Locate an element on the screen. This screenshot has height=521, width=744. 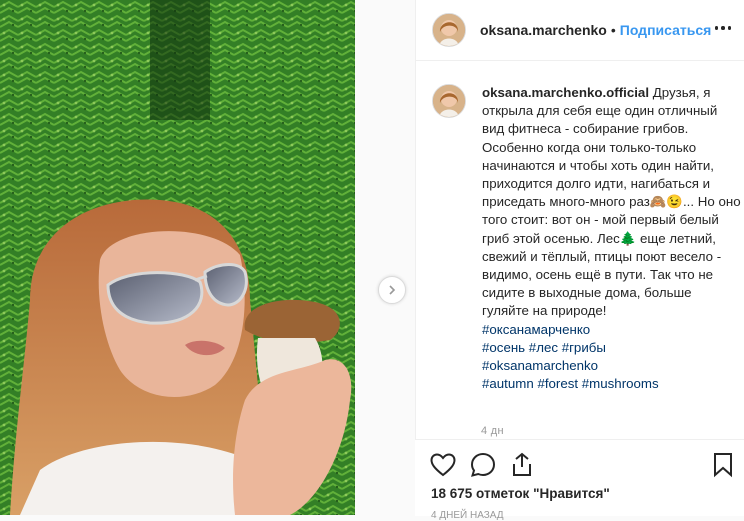
more-options-button is located at coordinates (723, 28).